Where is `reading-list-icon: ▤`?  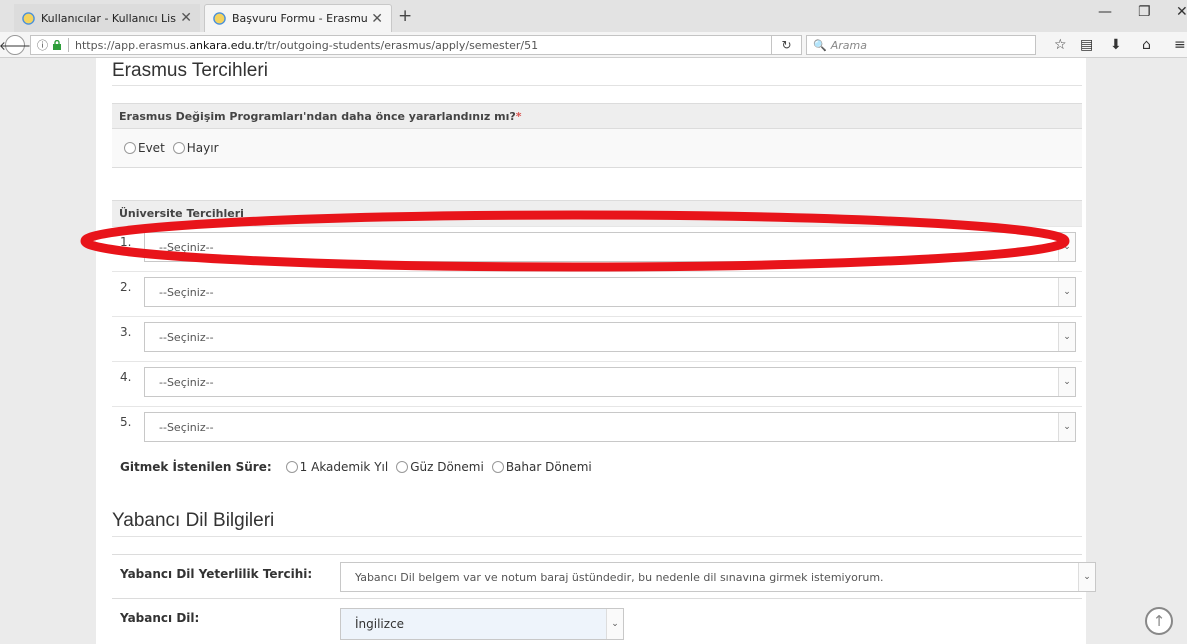 reading-list-icon: ▤ is located at coordinates (1086, 45).